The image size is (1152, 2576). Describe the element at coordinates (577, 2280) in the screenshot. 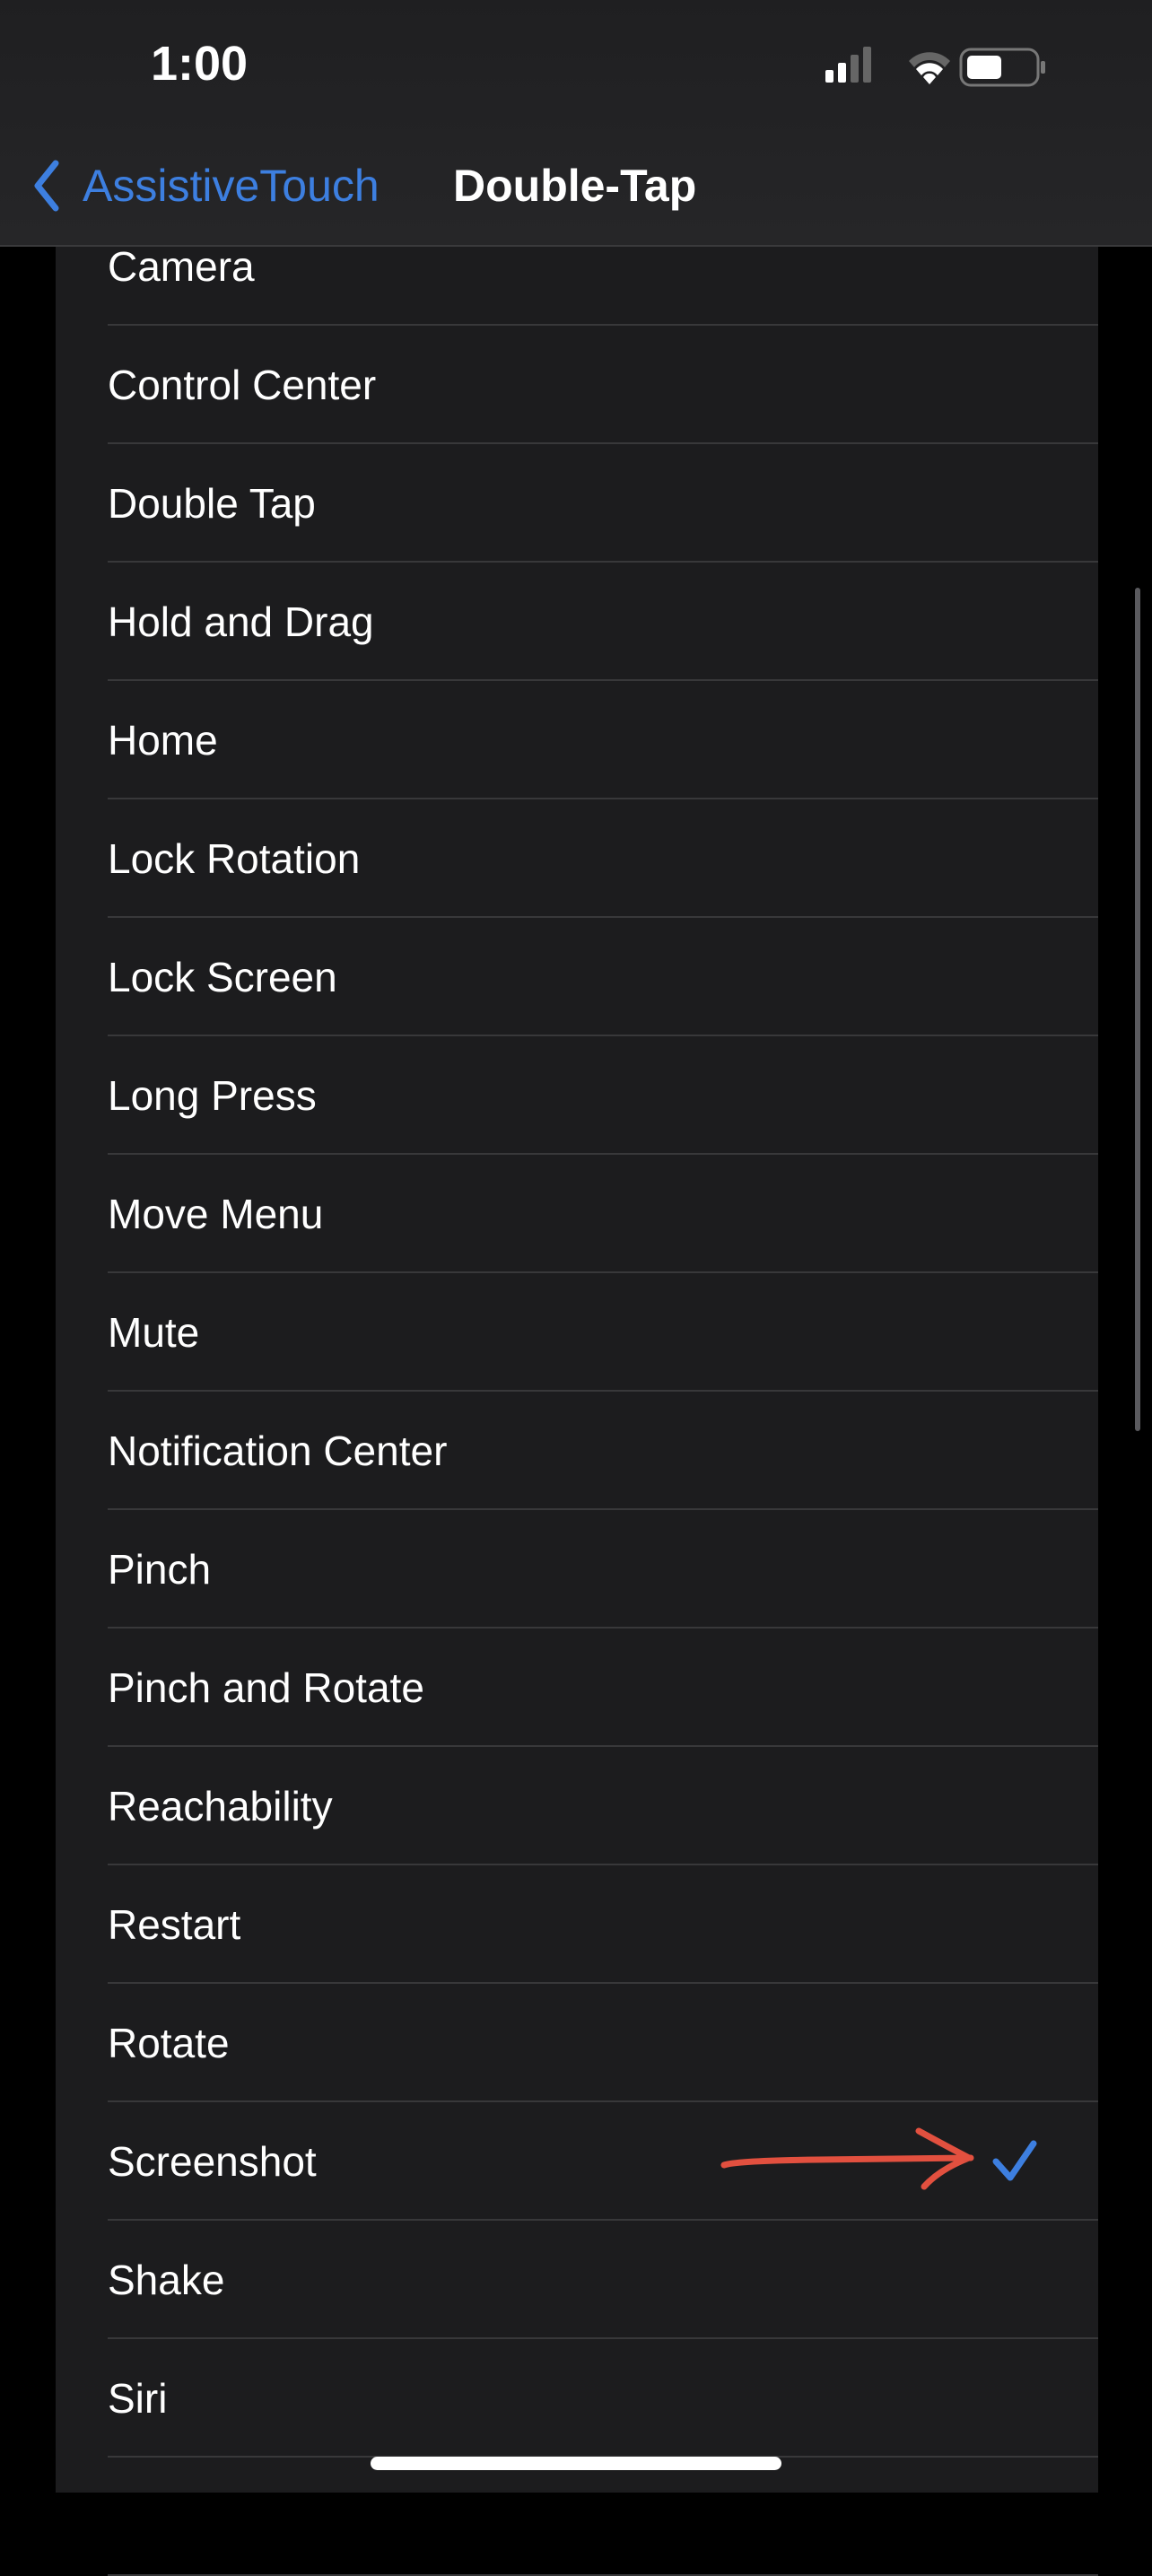

I see `list-item: Shake` at that location.